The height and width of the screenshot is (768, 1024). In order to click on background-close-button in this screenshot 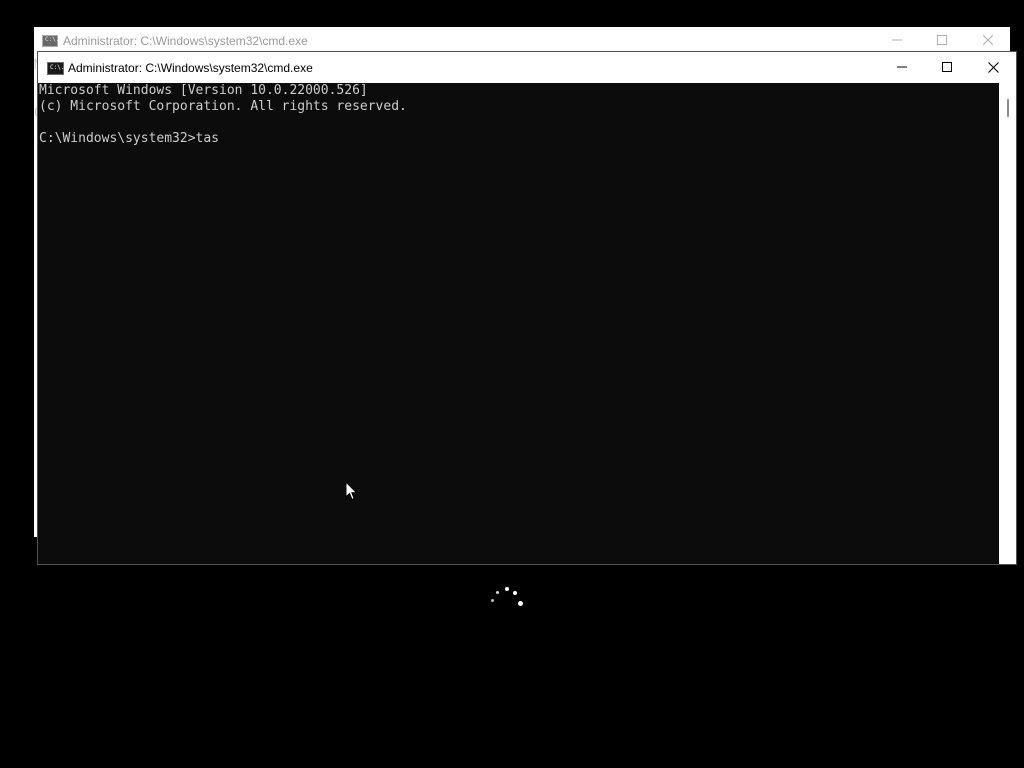, I will do `click(988, 40)`.